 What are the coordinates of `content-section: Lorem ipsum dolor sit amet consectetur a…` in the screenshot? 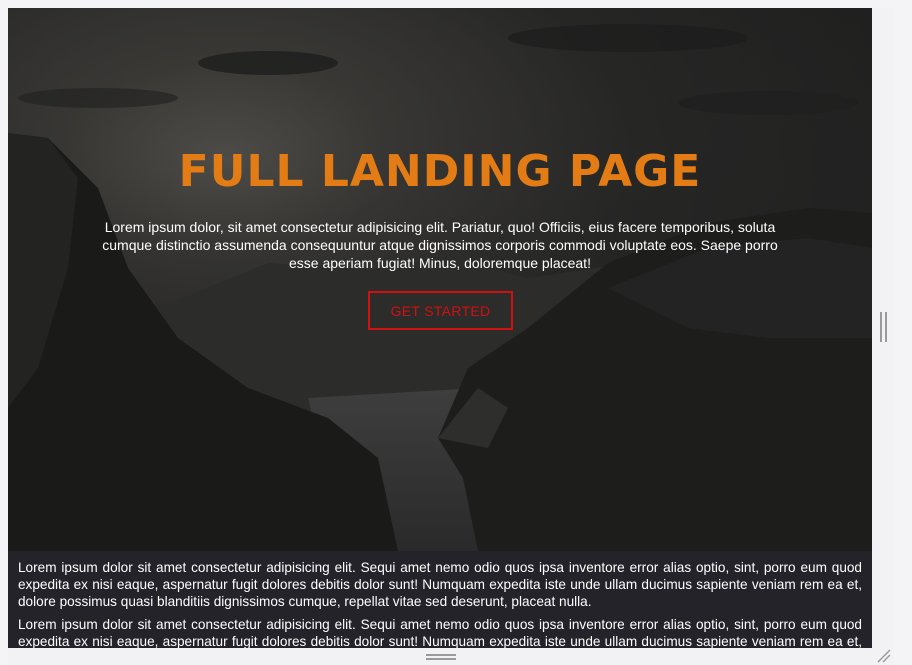 It's located at (440, 599).